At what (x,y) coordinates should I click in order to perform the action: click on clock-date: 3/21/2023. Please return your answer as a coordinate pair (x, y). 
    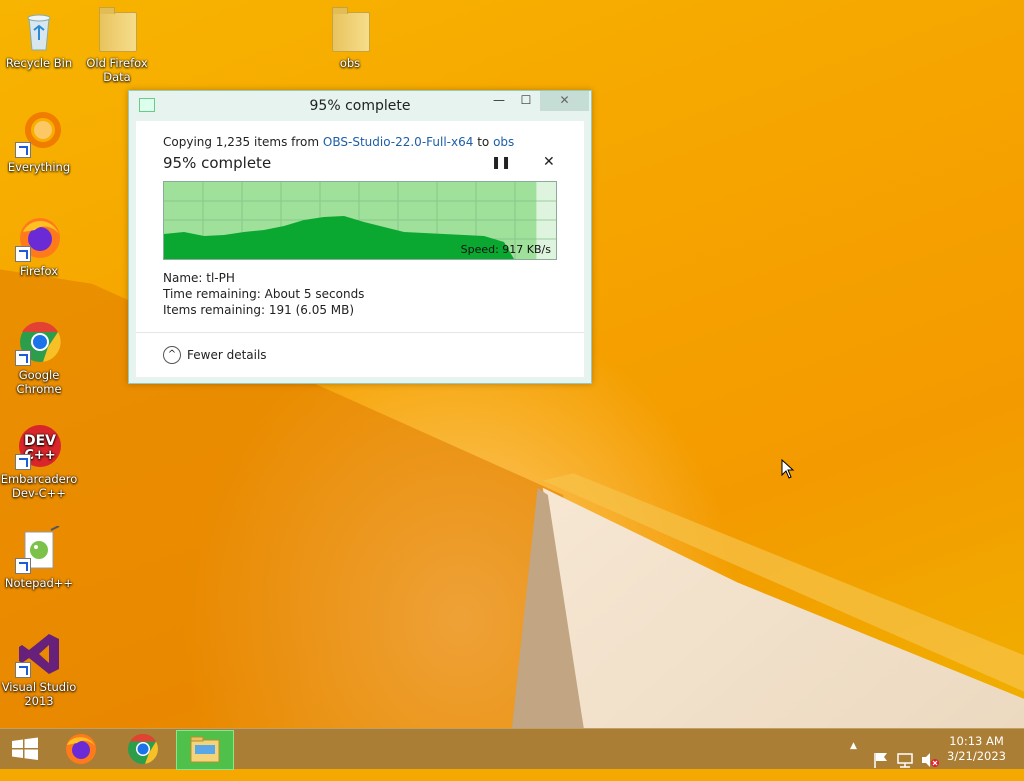
    Looking at the image, I should click on (976, 756).